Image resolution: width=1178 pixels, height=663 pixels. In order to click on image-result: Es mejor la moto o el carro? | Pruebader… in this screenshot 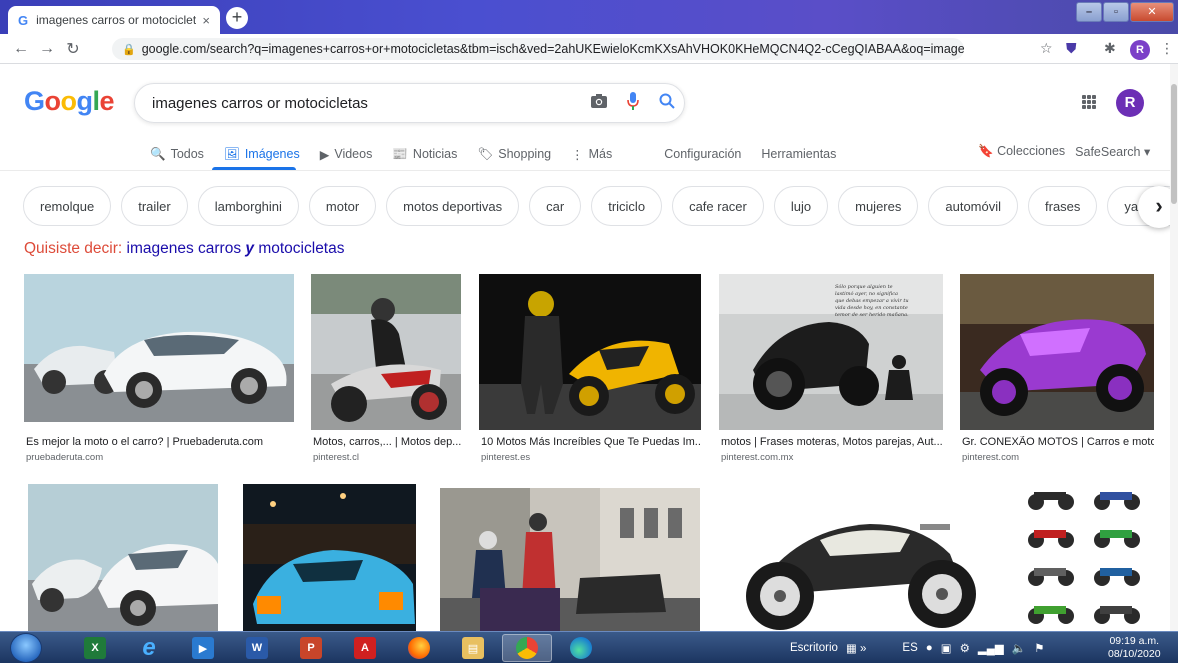, I will do `click(159, 369)`.